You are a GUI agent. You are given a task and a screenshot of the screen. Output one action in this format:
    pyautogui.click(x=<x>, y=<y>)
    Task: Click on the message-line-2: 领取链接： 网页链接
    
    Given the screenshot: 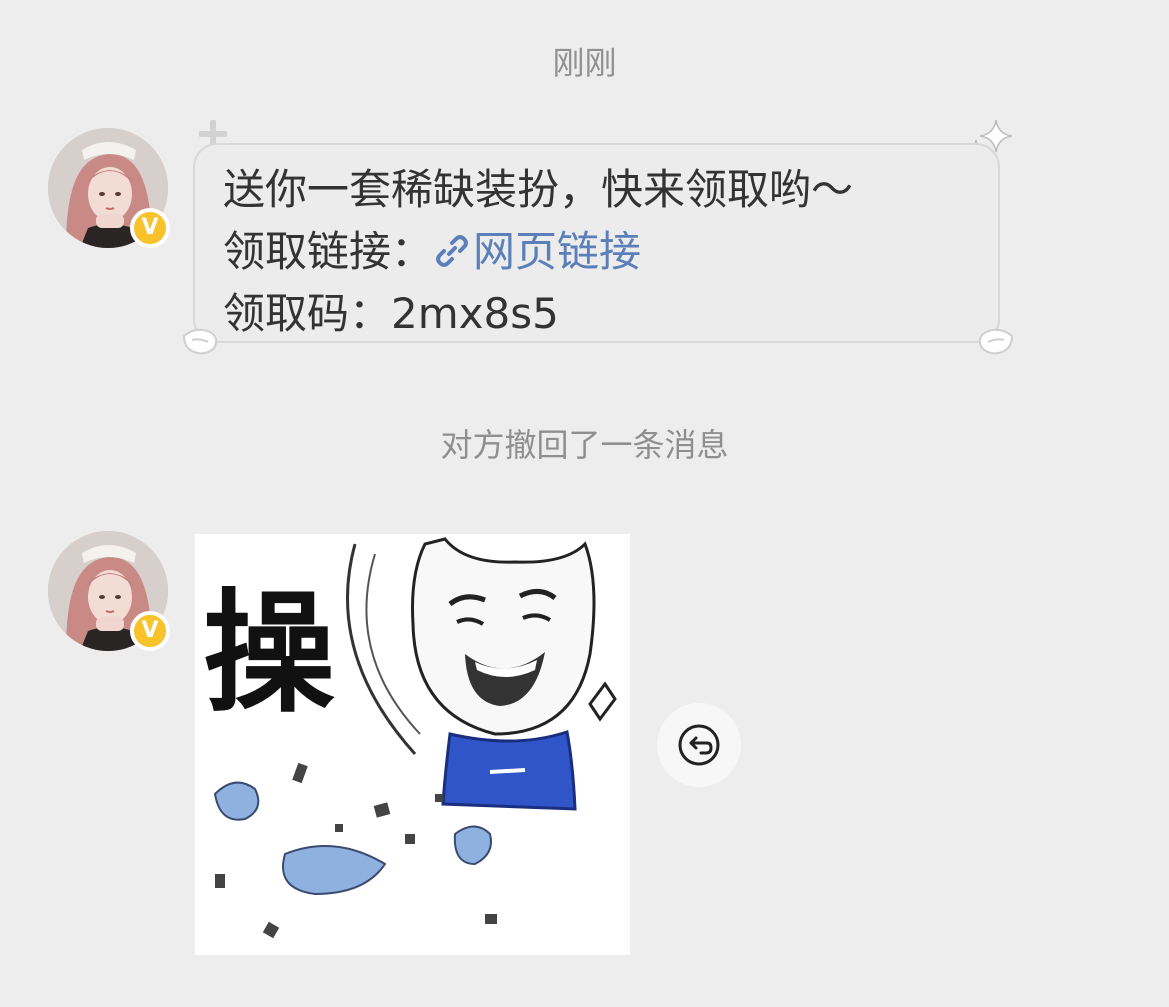 What is the action you would take?
    pyautogui.click(x=596, y=252)
    